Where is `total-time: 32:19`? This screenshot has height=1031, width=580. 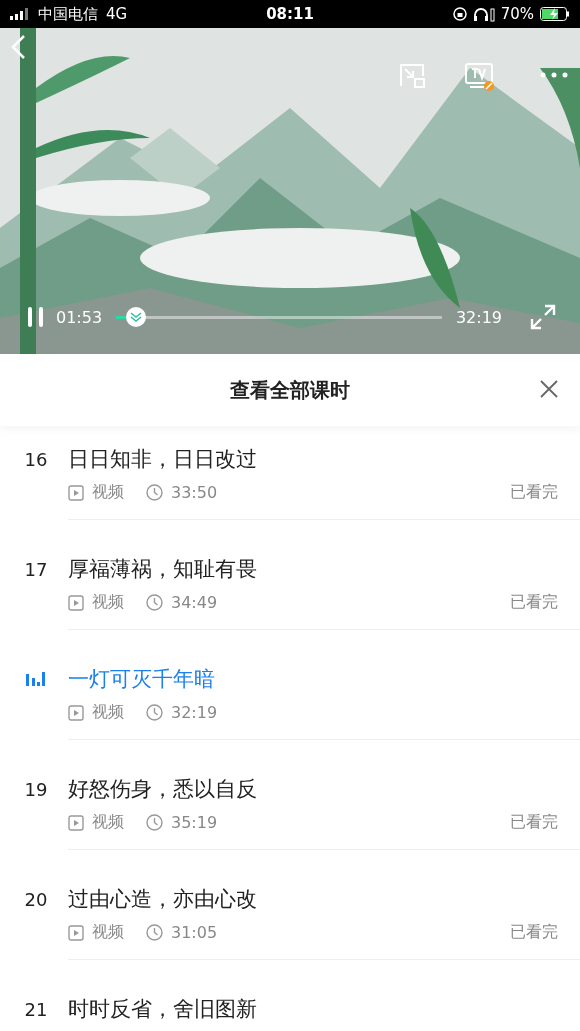
total-time: 32:19 is located at coordinates (478, 317).